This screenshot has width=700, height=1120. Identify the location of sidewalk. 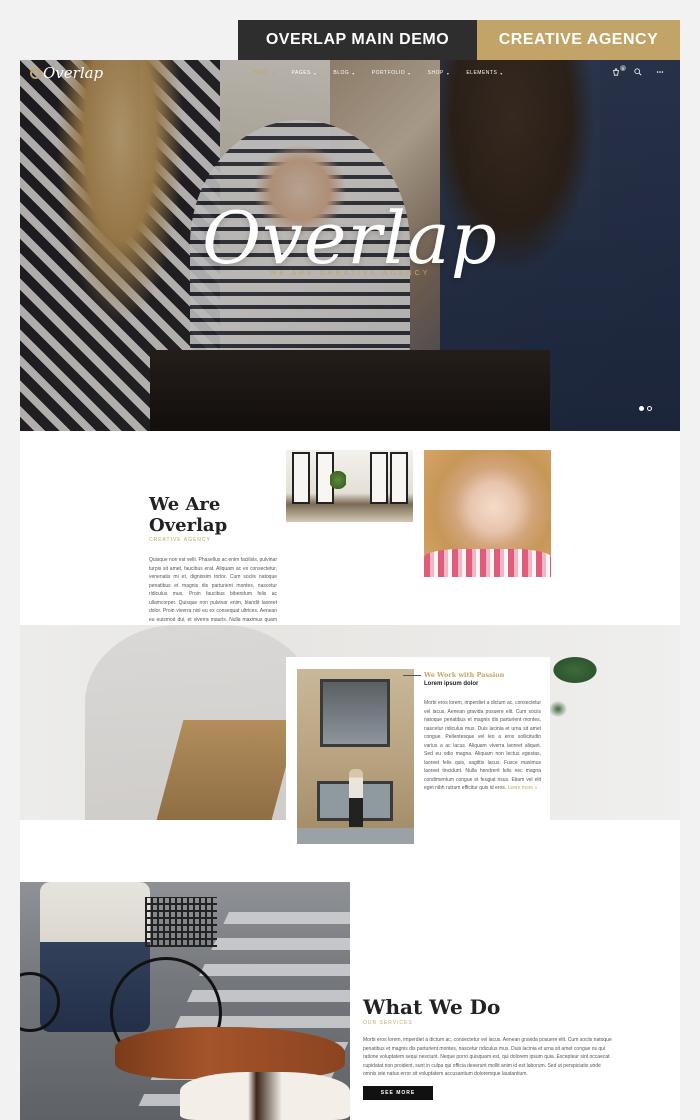
(355, 836).